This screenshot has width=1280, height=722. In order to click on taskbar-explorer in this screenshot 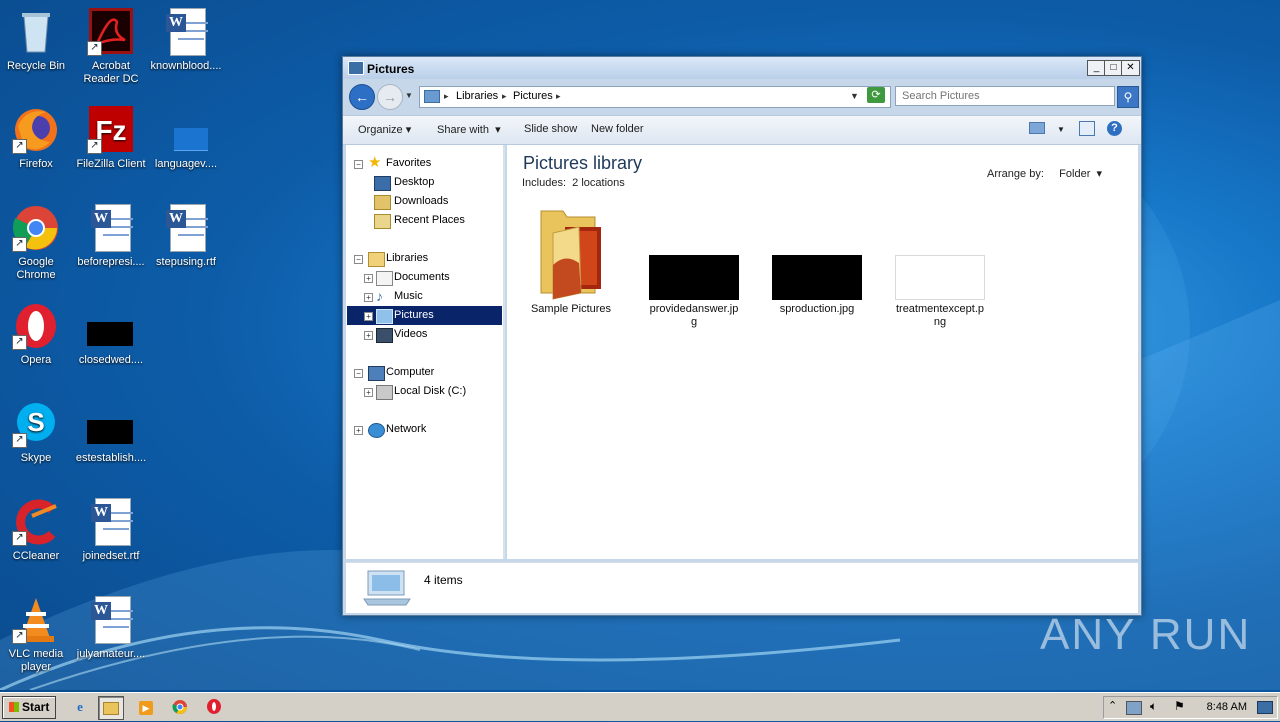, I will do `click(111, 708)`.